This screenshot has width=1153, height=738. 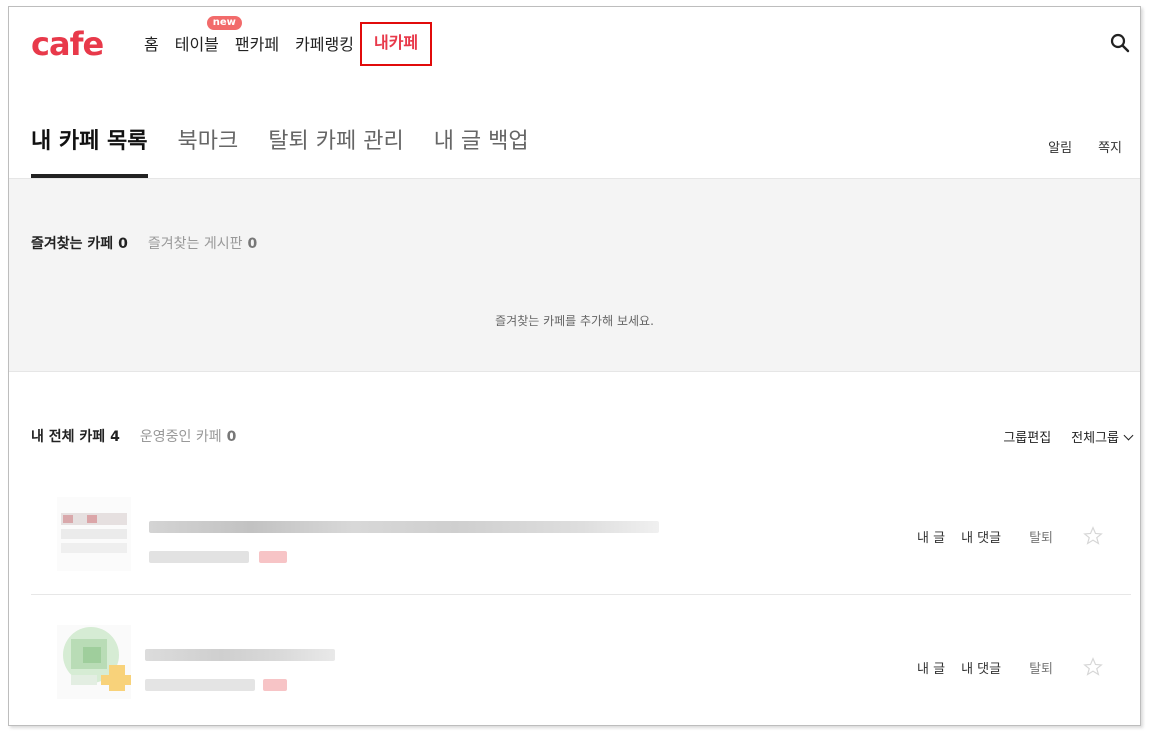 I want to click on message-link: 쪽지, so click(x=1110, y=146).